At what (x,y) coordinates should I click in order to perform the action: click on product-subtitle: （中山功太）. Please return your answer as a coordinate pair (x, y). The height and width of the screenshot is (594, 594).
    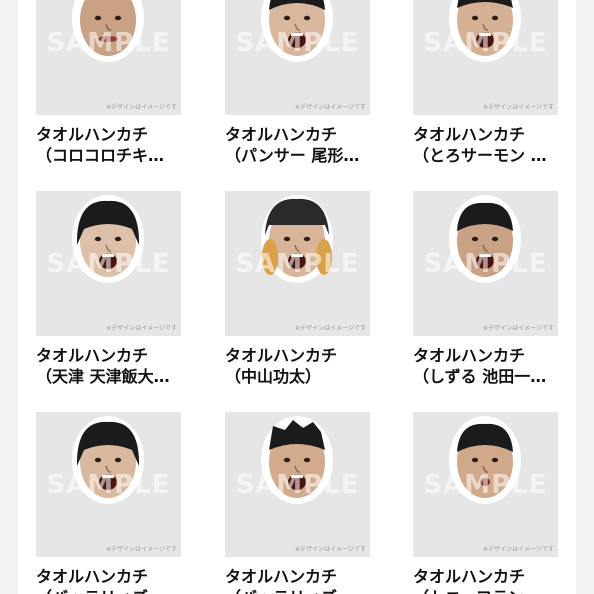
    Looking at the image, I should click on (300, 376).